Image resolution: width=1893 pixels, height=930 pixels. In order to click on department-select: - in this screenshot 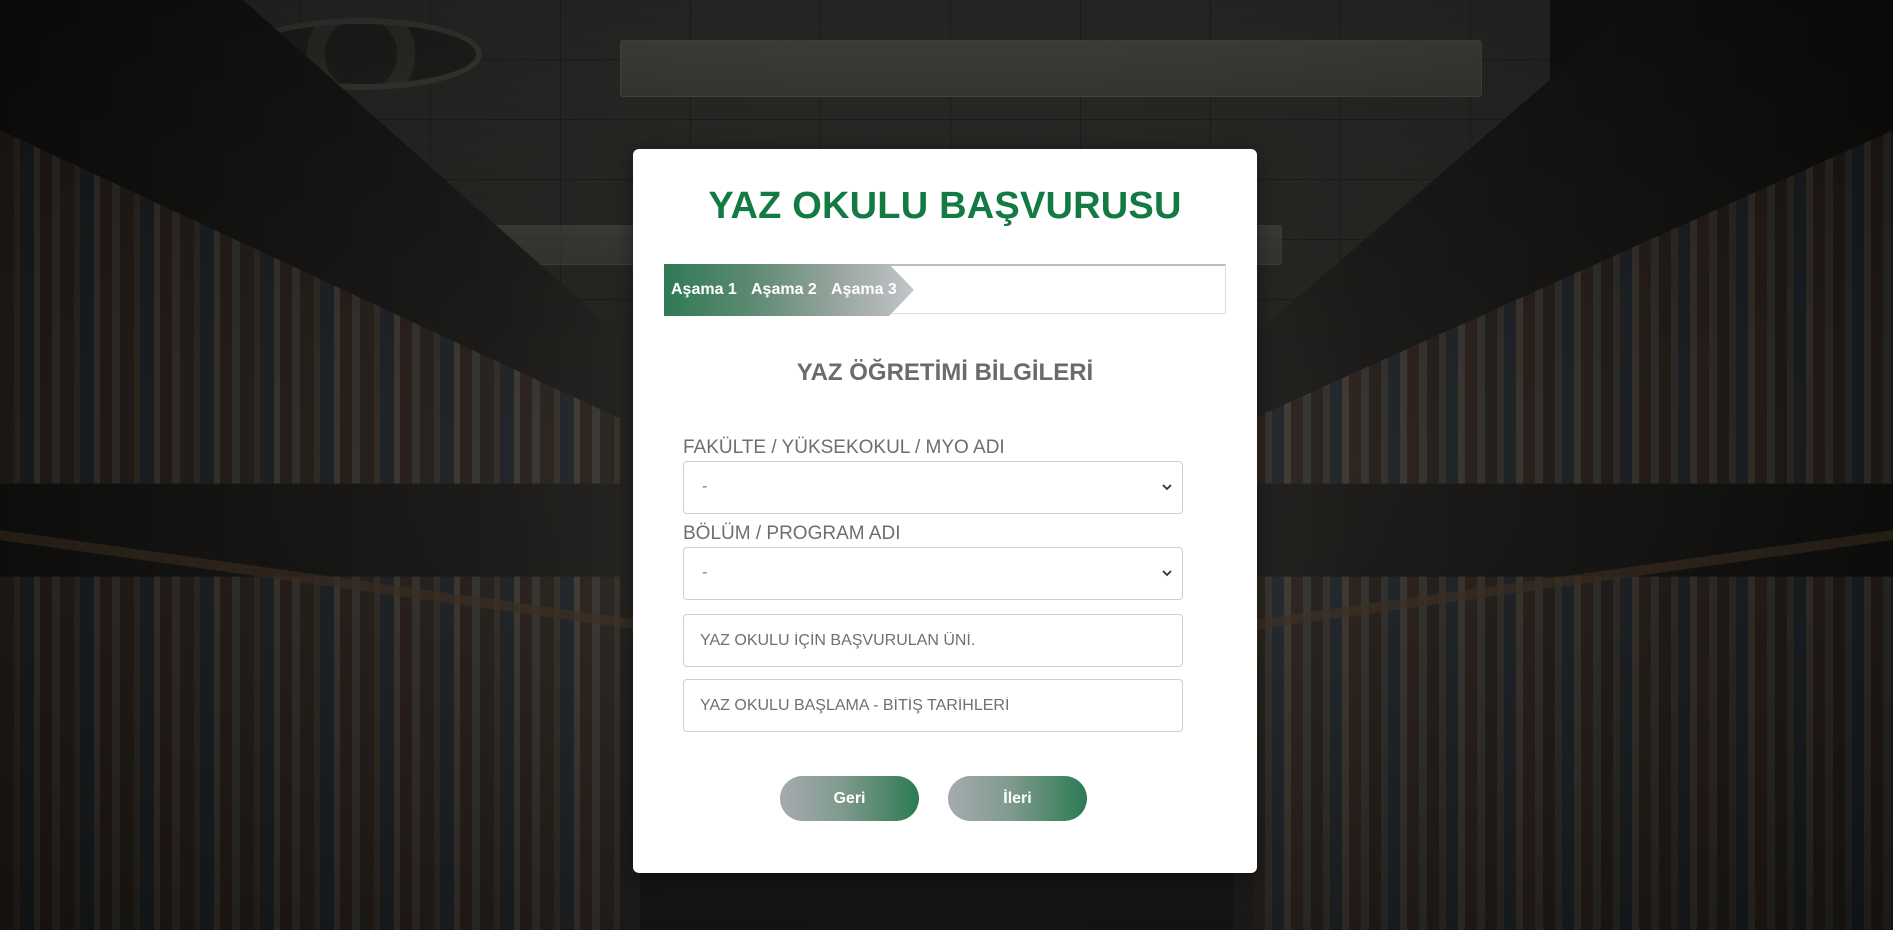, I will do `click(933, 573)`.